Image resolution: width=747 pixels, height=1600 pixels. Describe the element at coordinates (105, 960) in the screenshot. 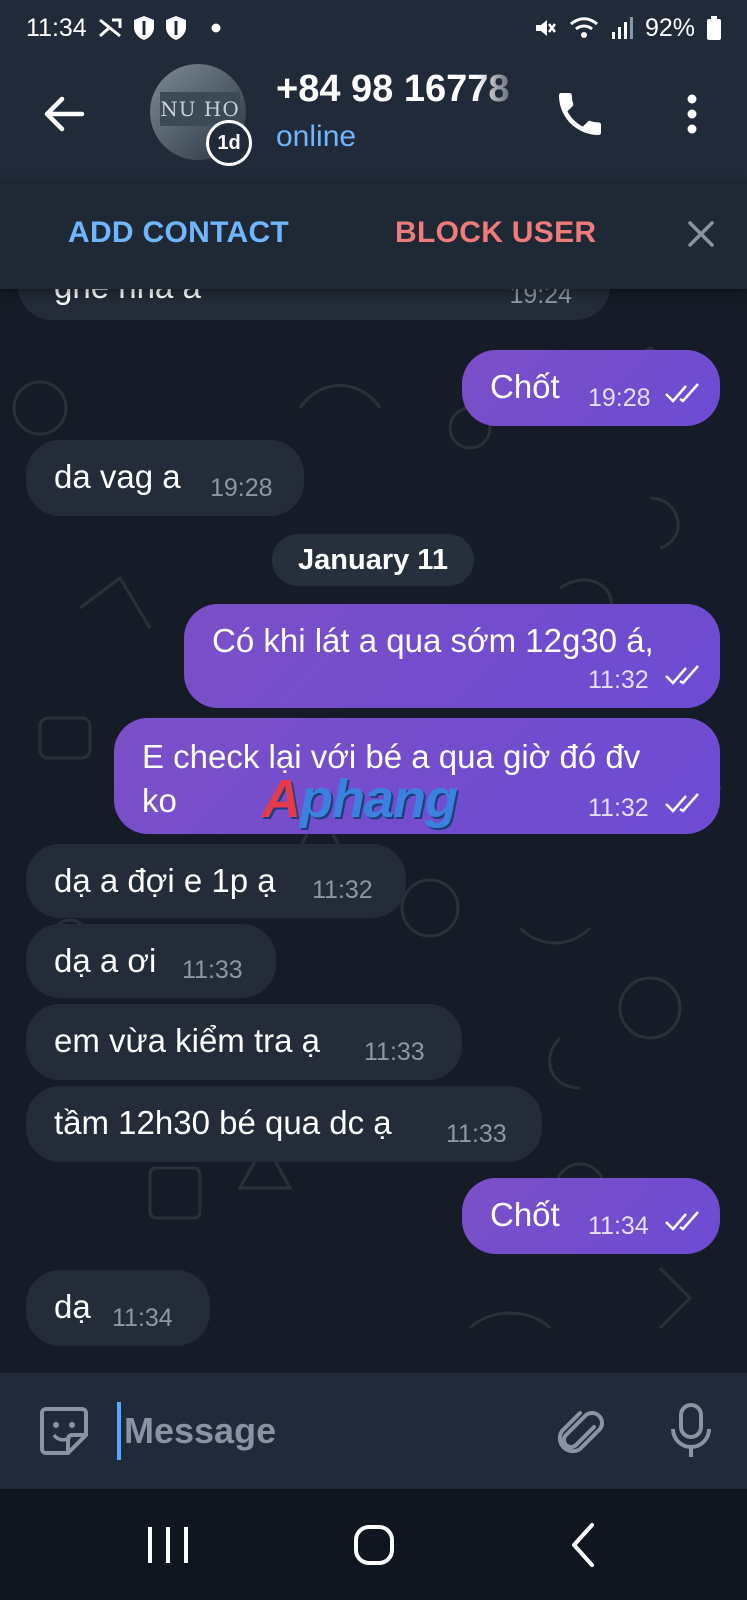

I see `message-text: dạ a ơi` at that location.